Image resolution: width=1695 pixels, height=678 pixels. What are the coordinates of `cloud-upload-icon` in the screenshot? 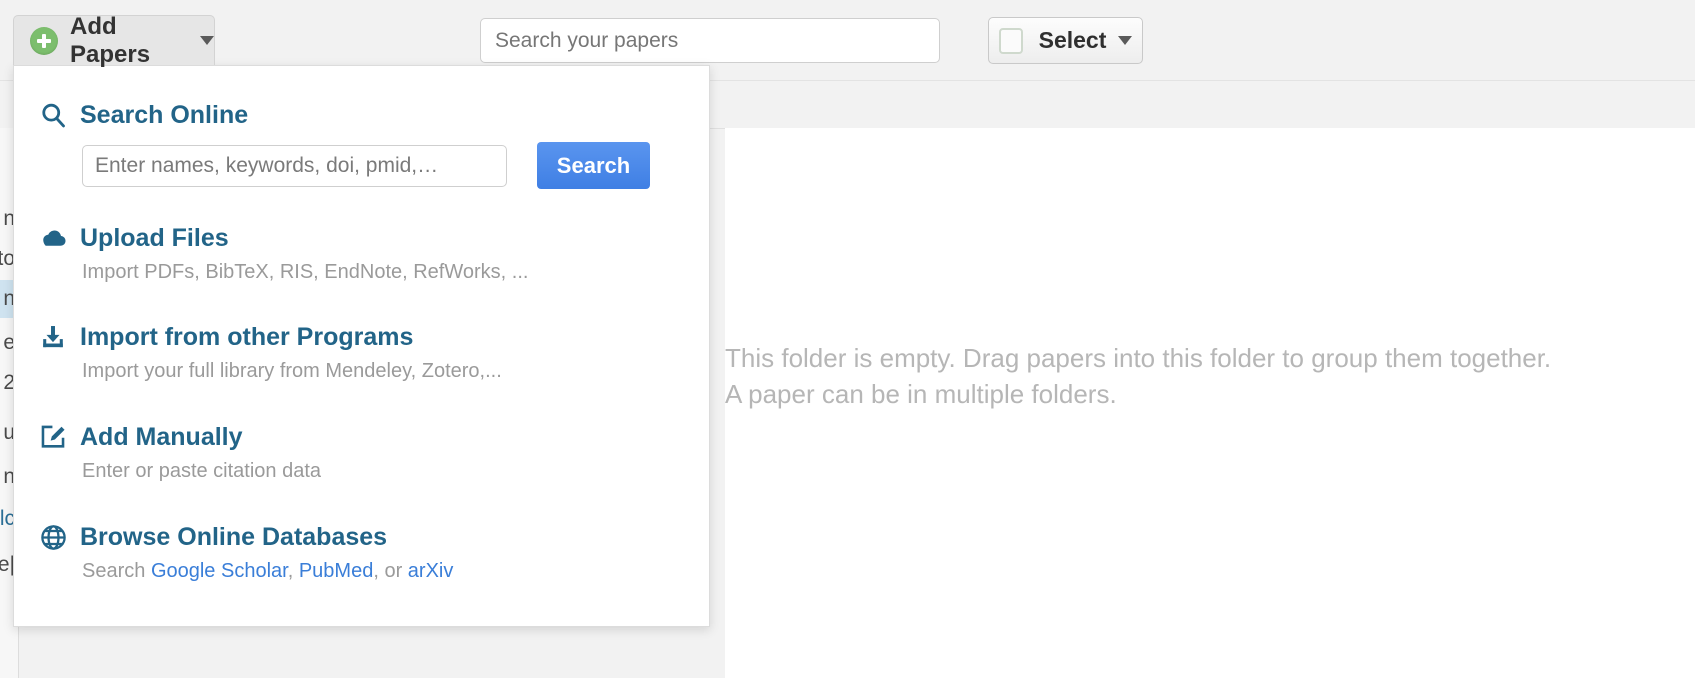 It's located at (53, 238).